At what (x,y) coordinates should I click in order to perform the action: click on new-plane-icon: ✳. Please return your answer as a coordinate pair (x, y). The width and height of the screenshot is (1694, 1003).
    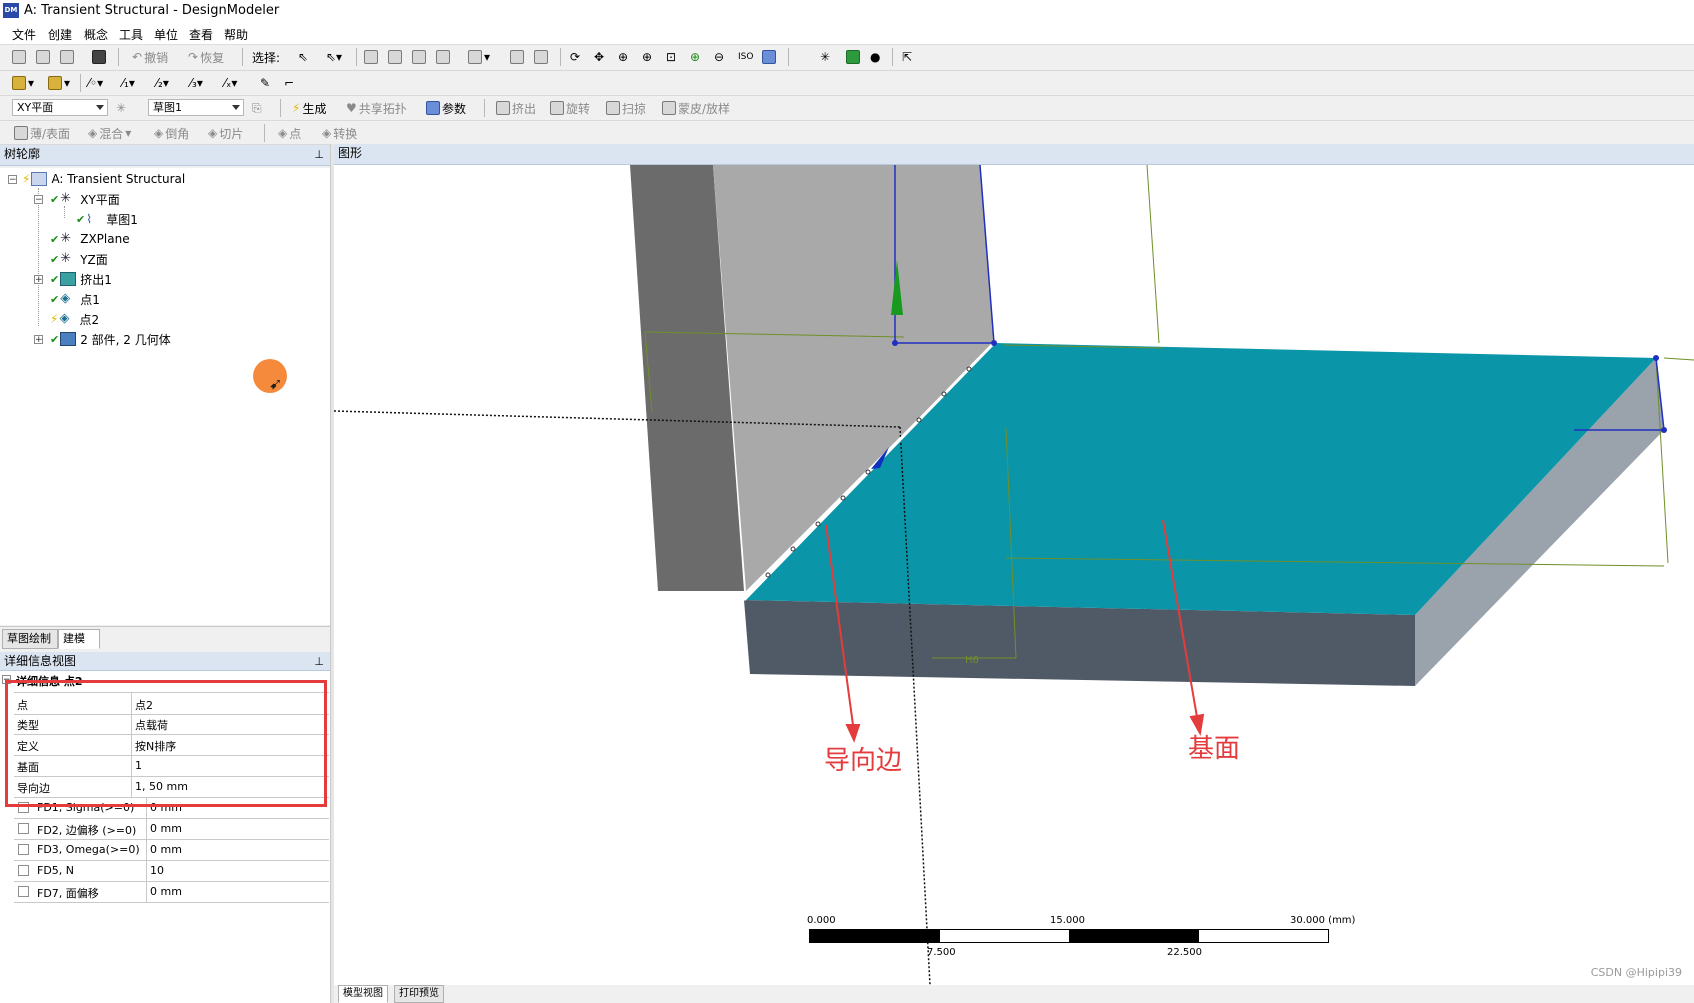
    Looking at the image, I should click on (121, 108).